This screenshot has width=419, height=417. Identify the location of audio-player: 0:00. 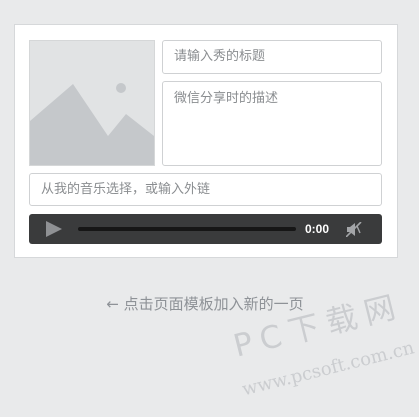
(205, 229).